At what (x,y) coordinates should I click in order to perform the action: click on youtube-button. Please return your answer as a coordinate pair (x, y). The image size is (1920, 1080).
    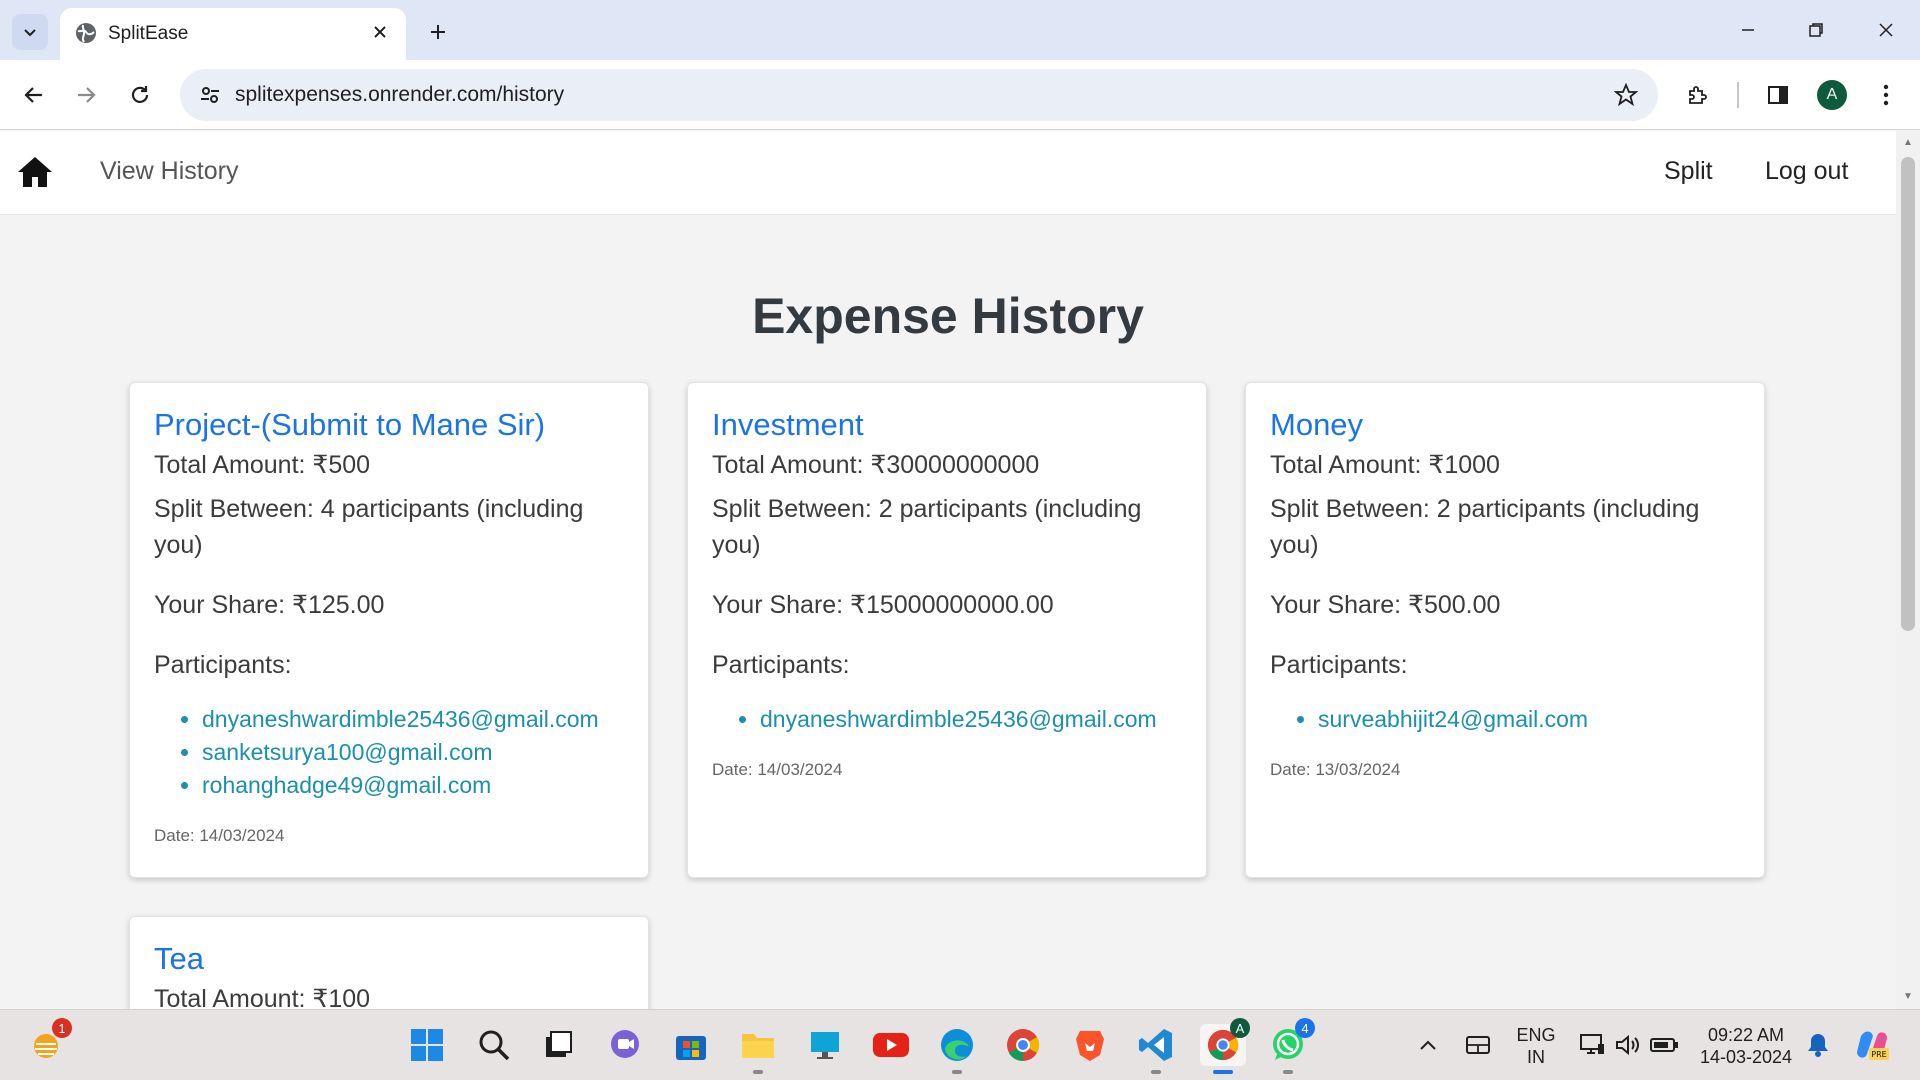
    Looking at the image, I should click on (891, 1045).